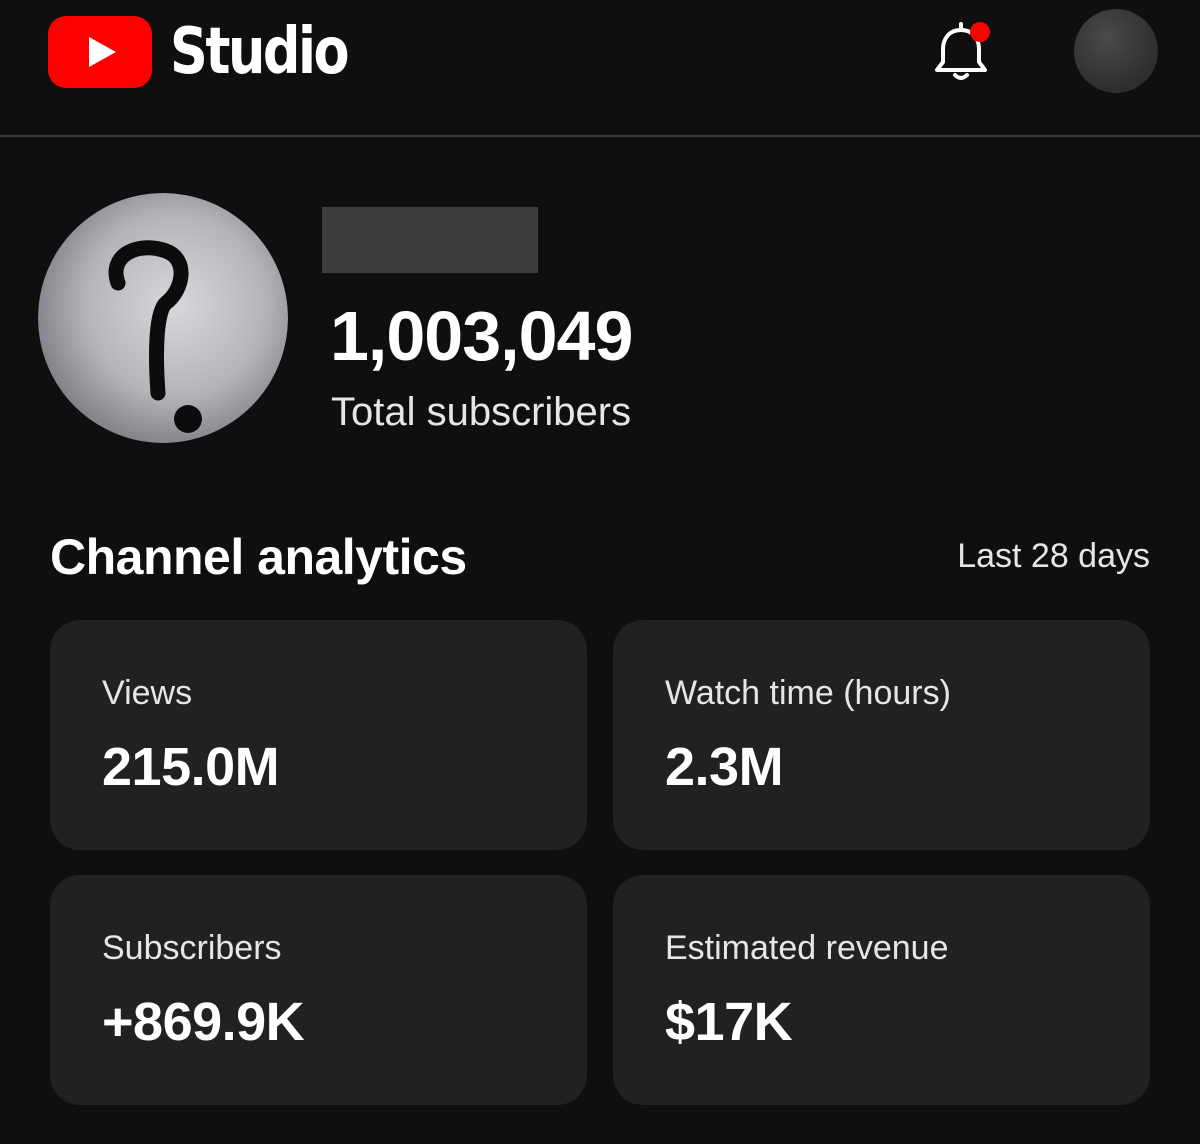 The image size is (1200, 1144). What do you see at coordinates (203, 1022) in the screenshot?
I see `metric-value: +869.9K` at bounding box center [203, 1022].